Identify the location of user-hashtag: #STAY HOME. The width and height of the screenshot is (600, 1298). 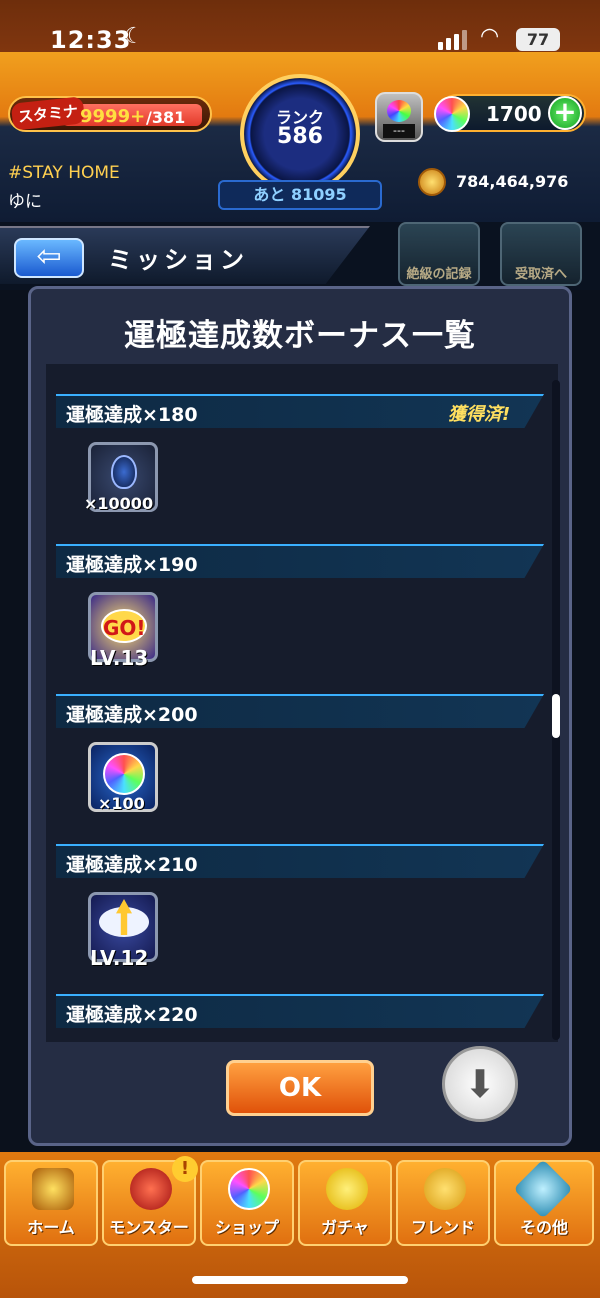
(64, 173).